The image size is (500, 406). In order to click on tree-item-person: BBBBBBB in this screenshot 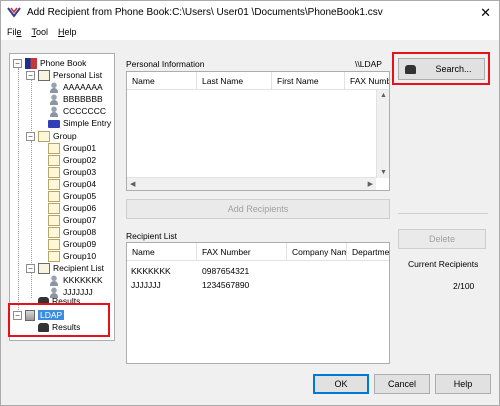, I will do `click(75, 99)`.